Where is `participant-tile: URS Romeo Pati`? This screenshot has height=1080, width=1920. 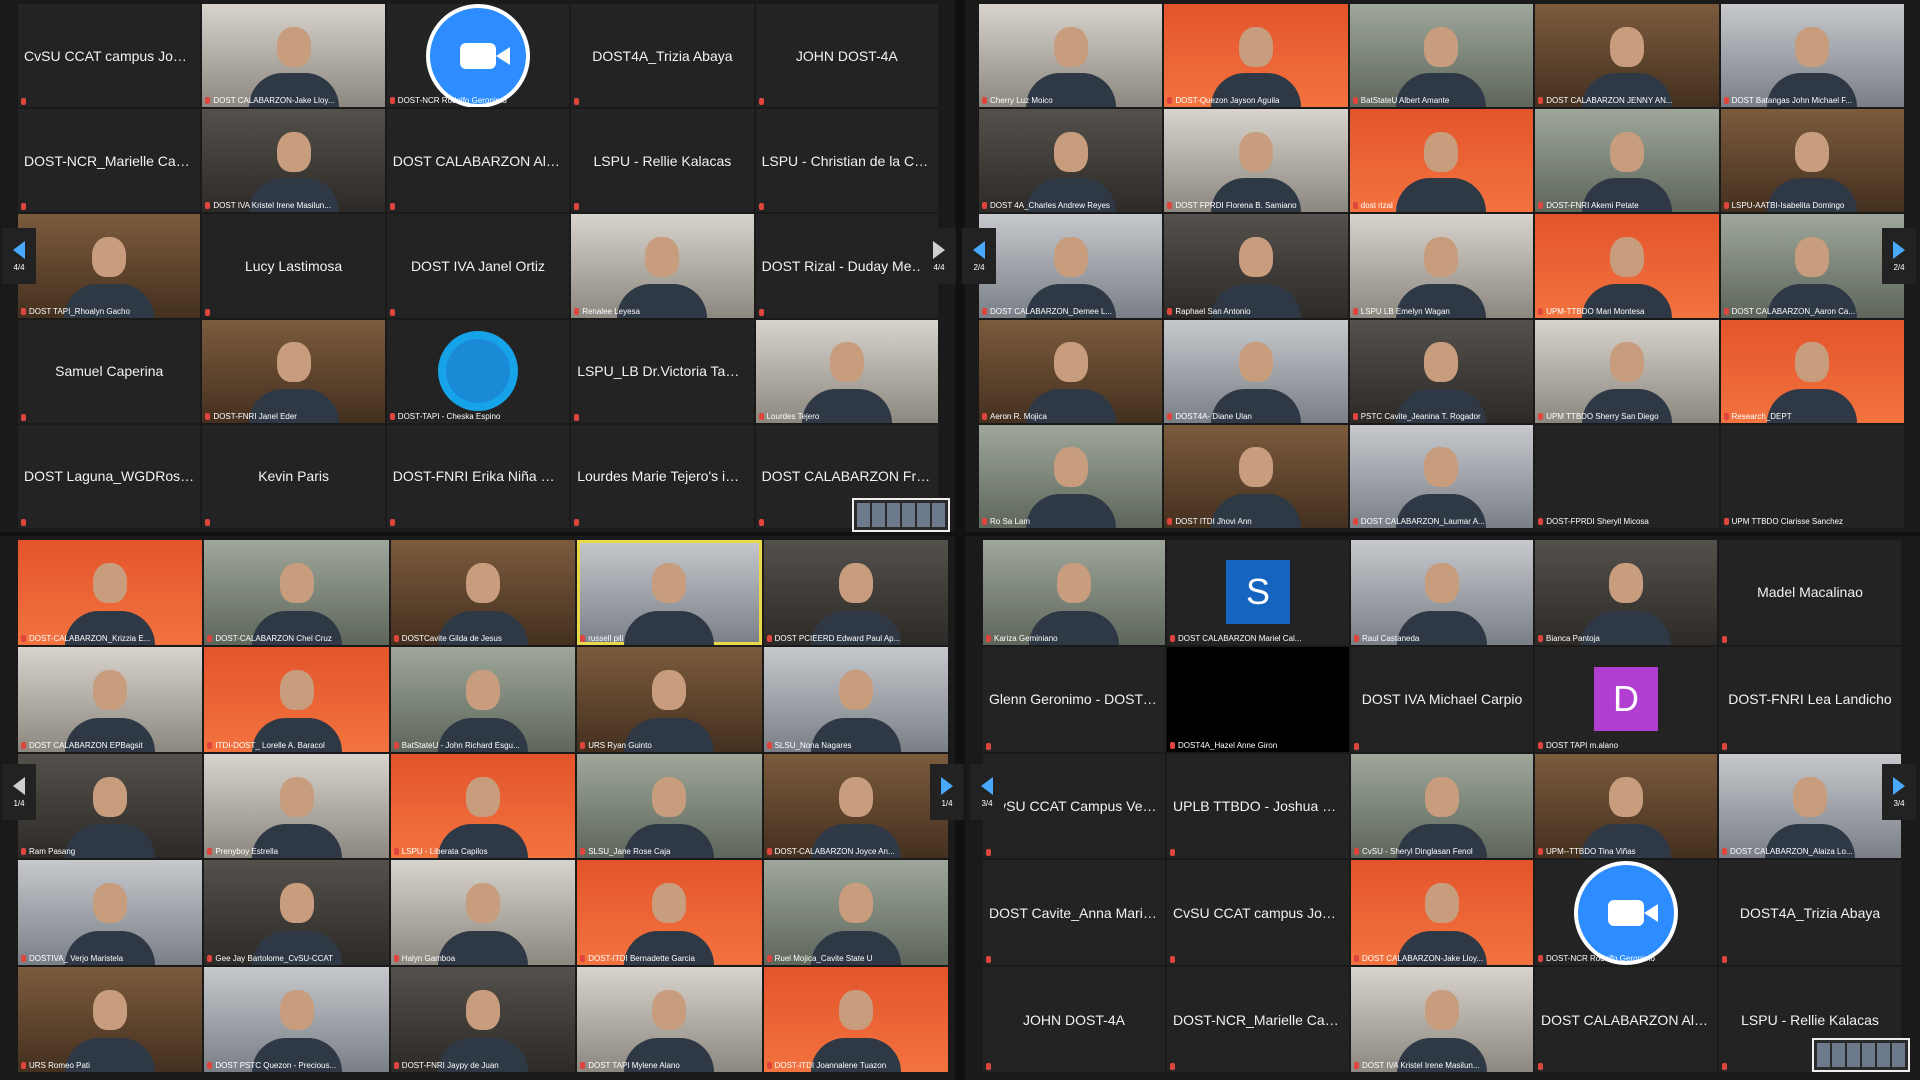
participant-tile: URS Romeo Pati is located at coordinates (110, 1019).